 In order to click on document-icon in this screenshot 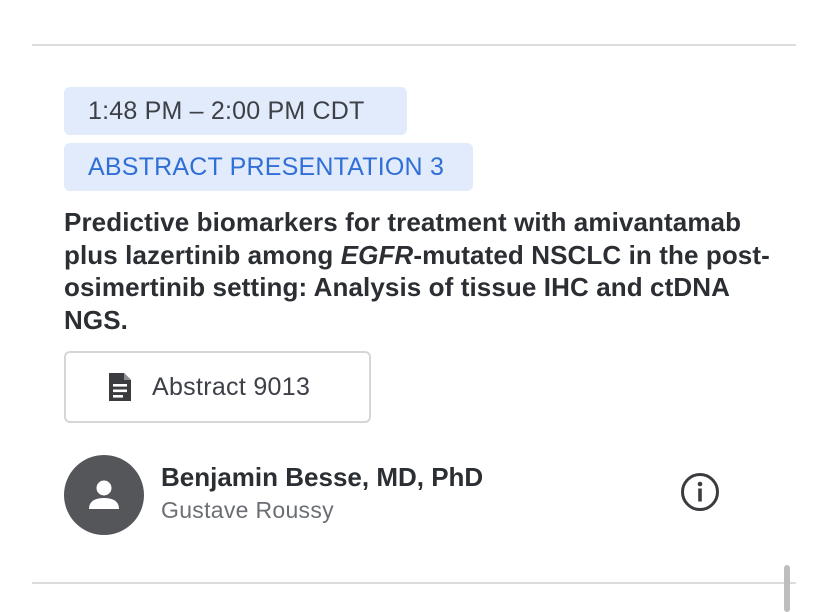, I will do `click(120, 387)`.